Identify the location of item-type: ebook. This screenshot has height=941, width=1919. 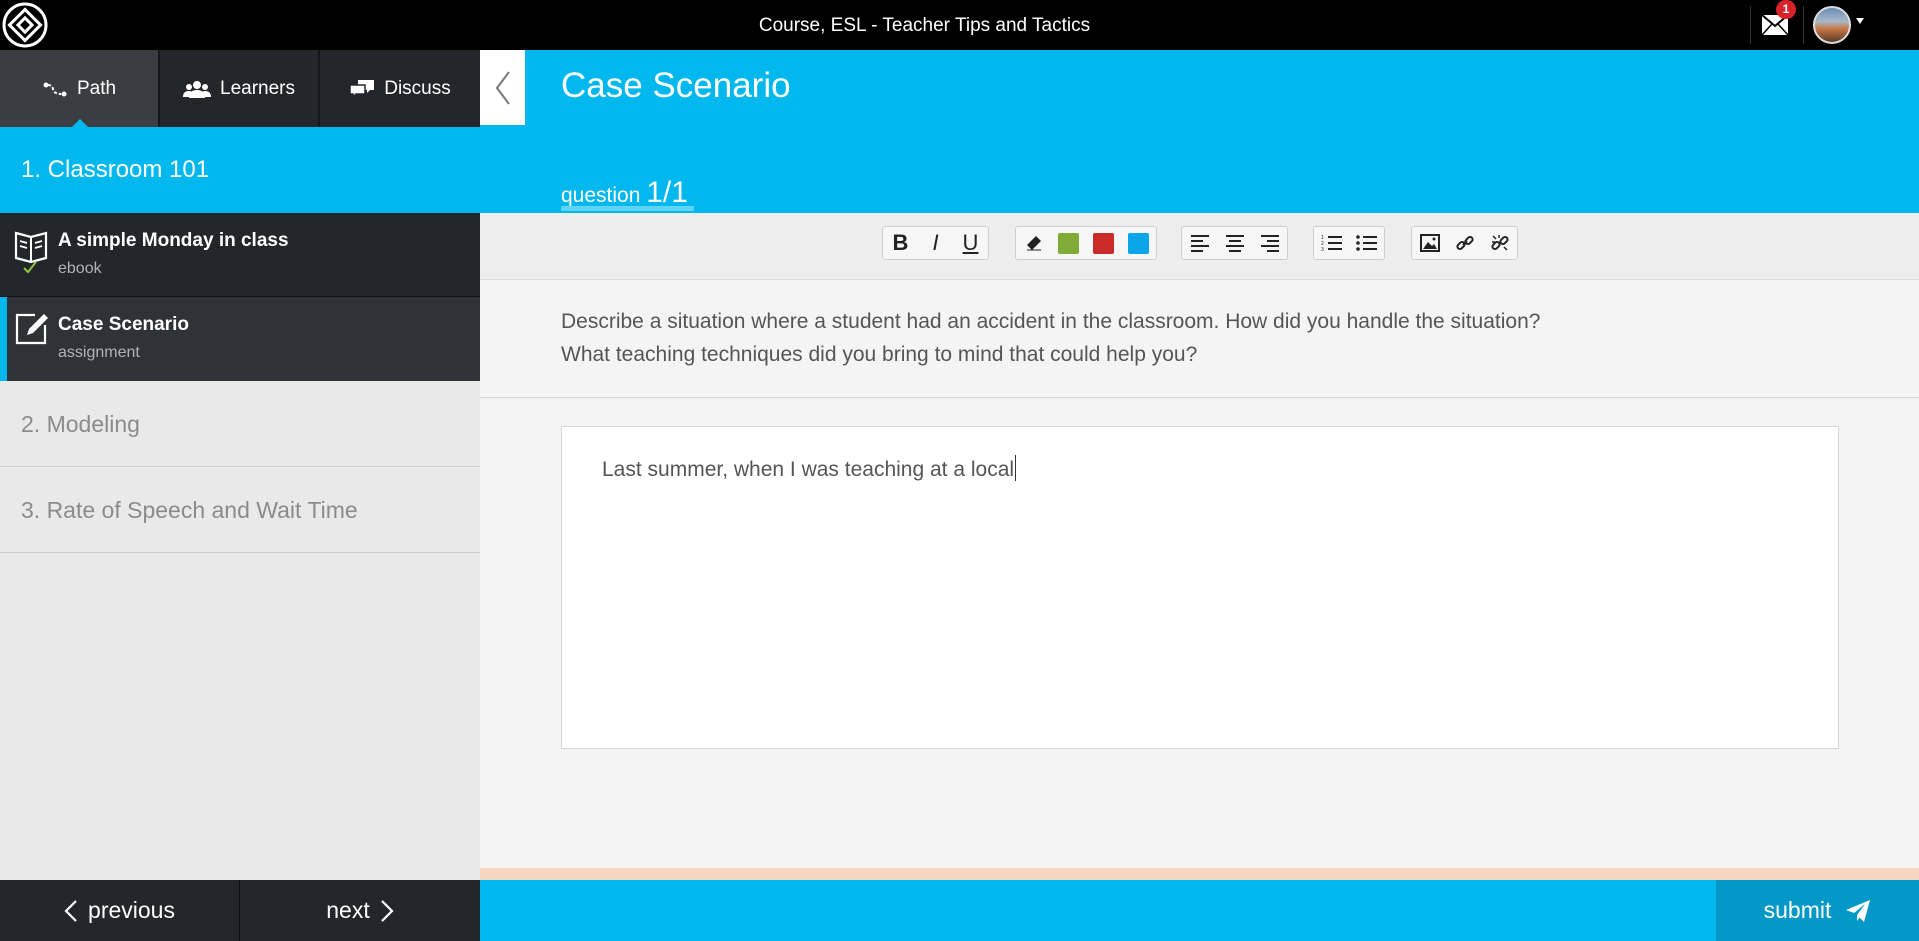
(80, 268).